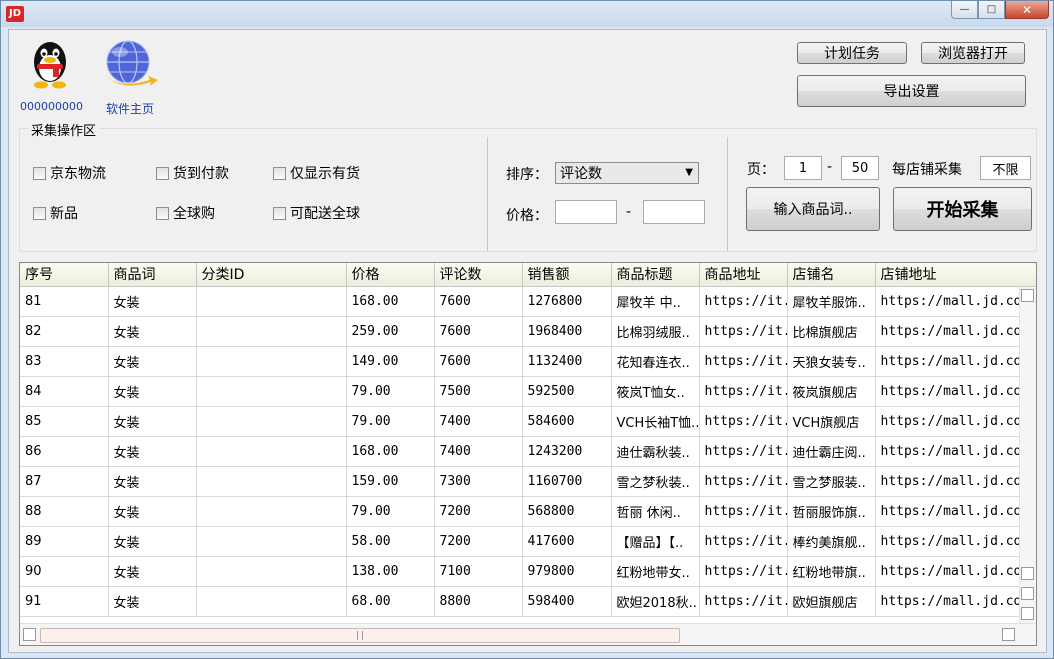 The image size is (1054, 659). I want to click on price-max-input, so click(674, 212).